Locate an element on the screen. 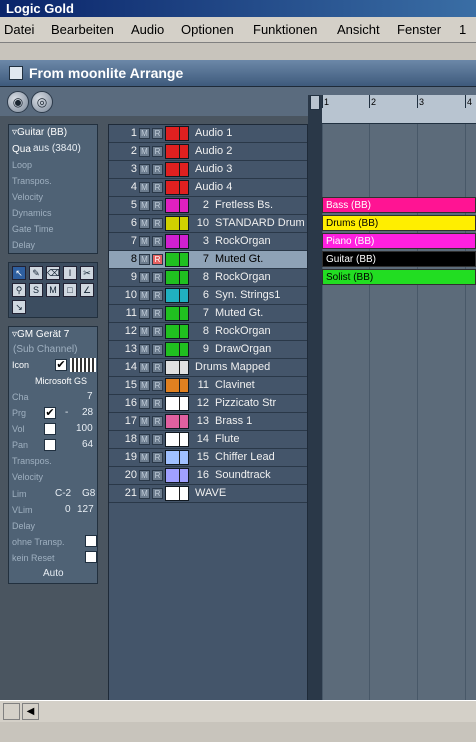  text-tool-icon: I is located at coordinates (70, 273).